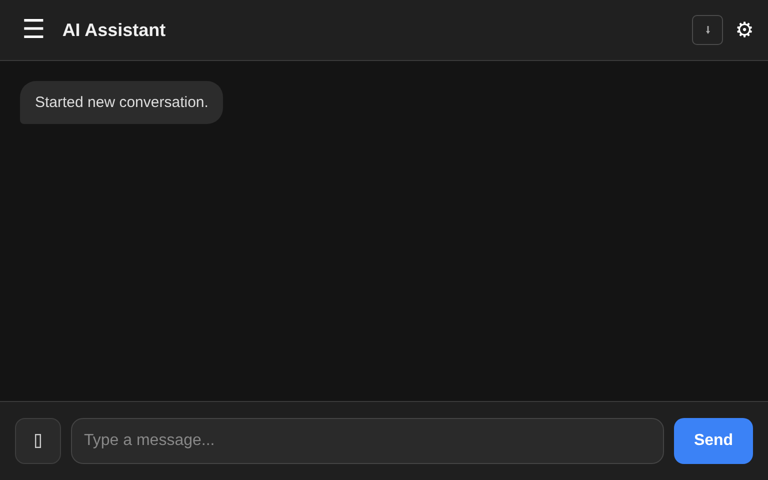 This screenshot has width=768, height=480. I want to click on box-icon, so click(38, 441).